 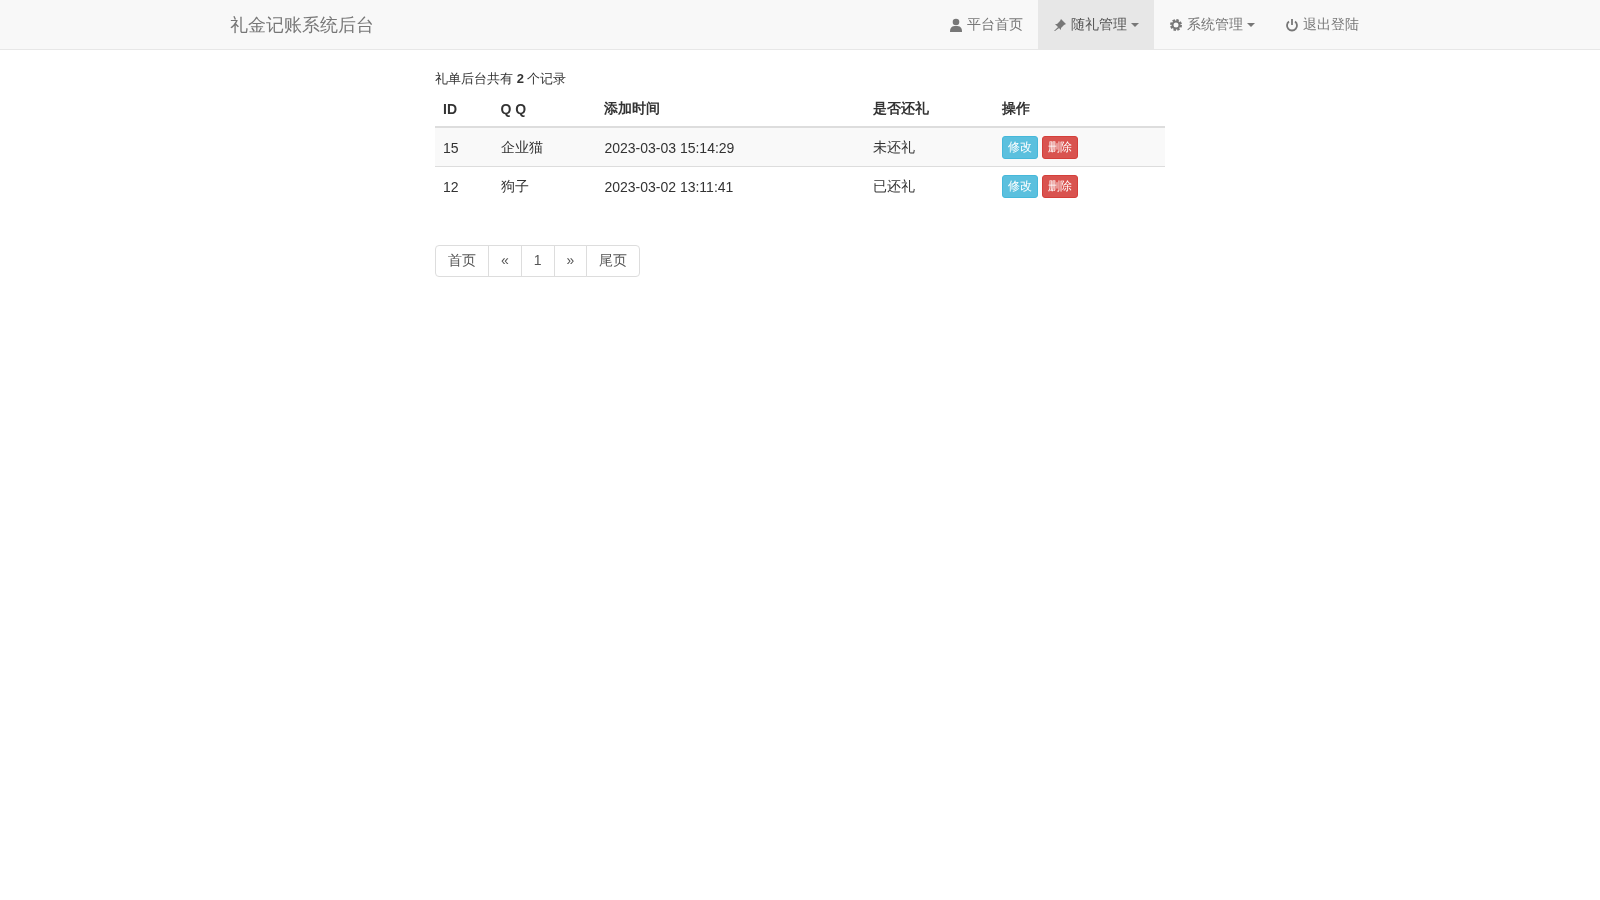 I want to click on nav-item: 随礼管理, so click(x=1096, y=24).